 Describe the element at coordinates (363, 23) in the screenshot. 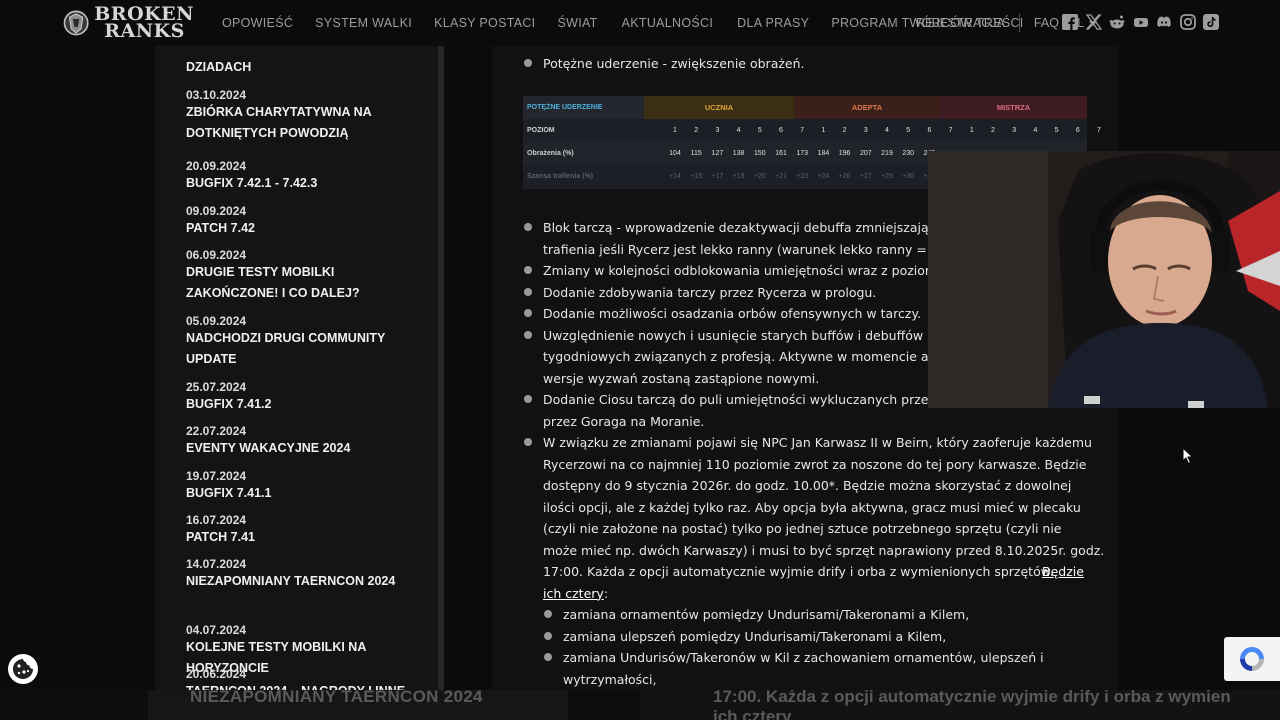

I see `menu-system-walki: SYSTEM WALKI` at that location.